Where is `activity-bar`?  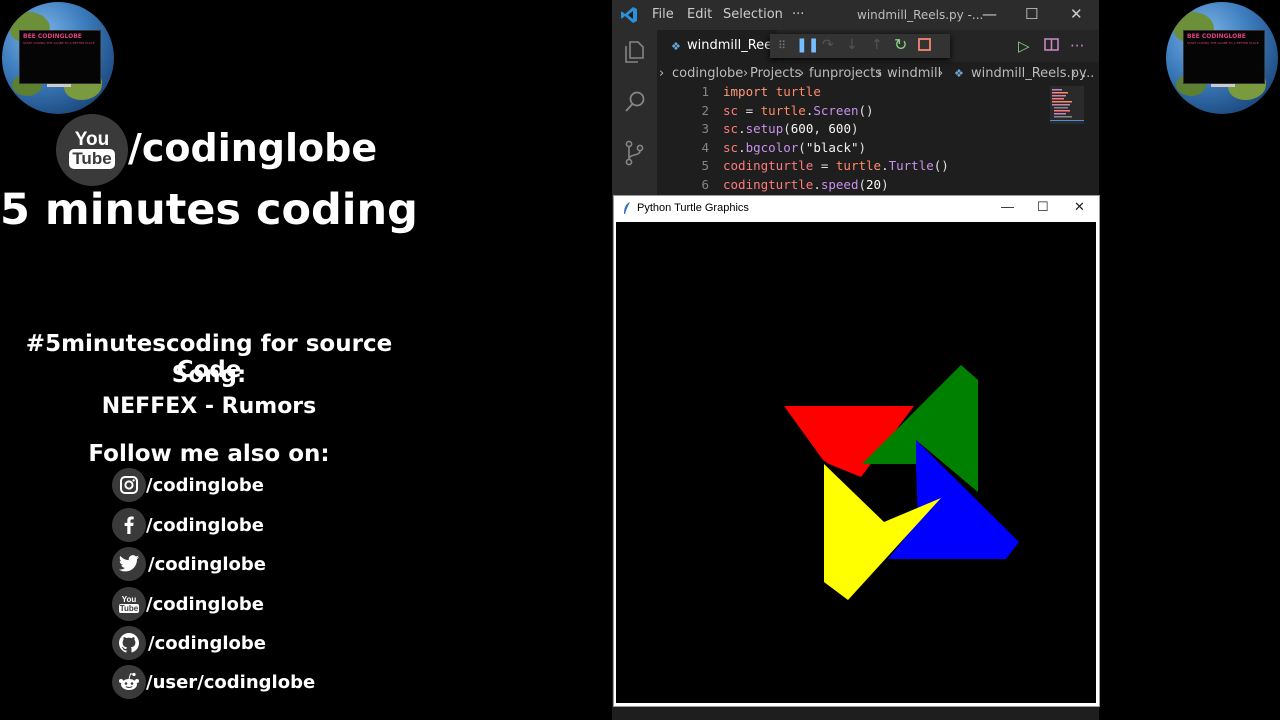
activity-bar is located at coordinates (634, 115).